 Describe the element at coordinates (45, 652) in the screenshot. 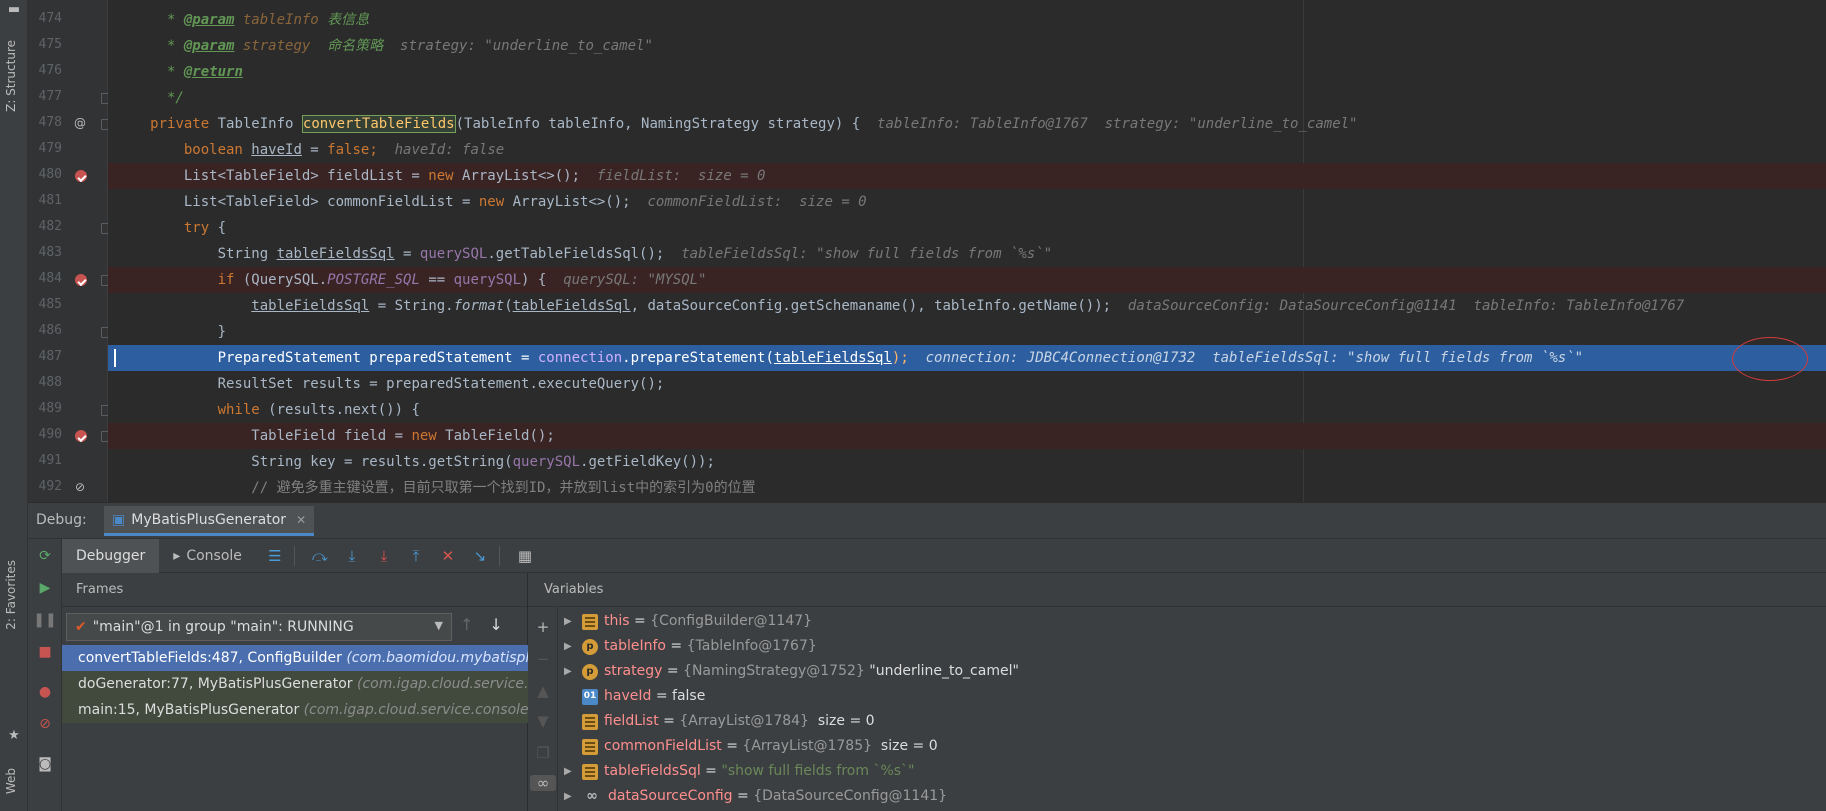

I see `stop-icon: ■` at that location.